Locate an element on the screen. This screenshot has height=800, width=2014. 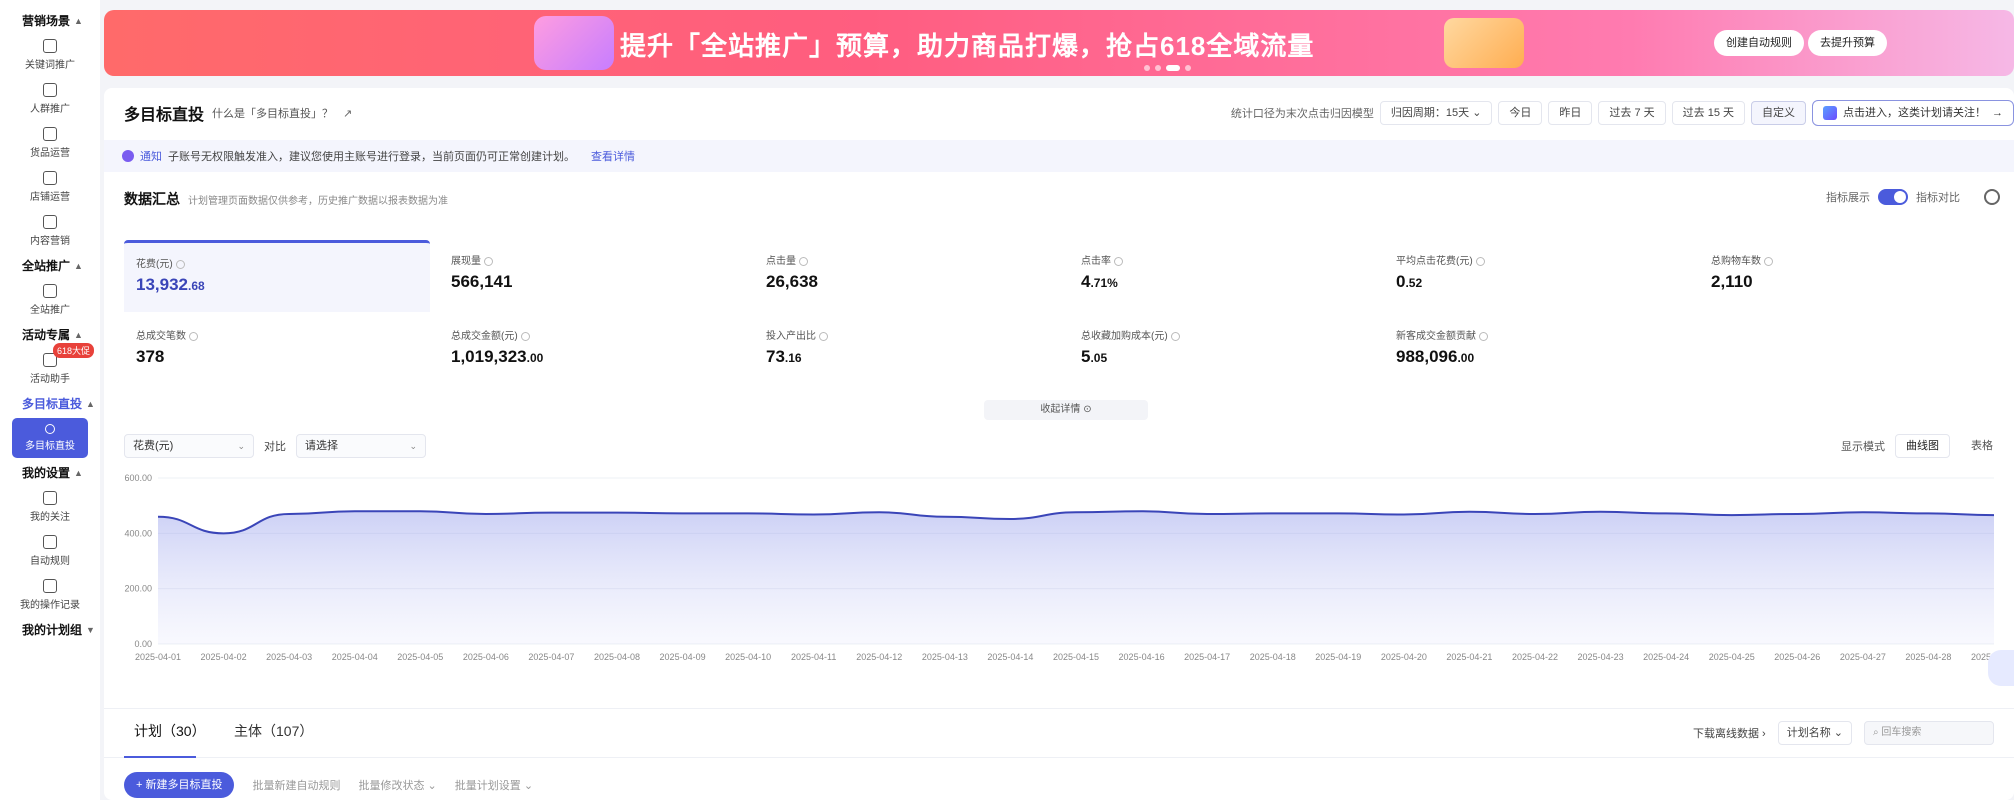
new-multitarget-button: + 新建多目标直投 is located at coordinates (179, 785).